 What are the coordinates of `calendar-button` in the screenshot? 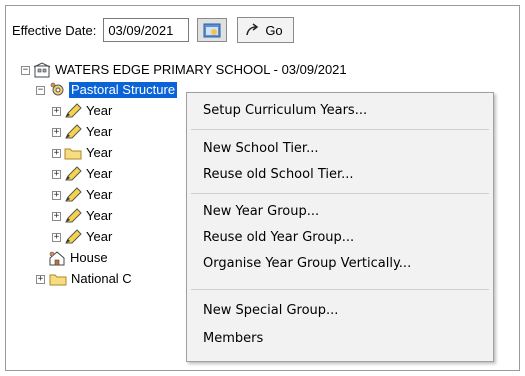 It's located at (212, 30).